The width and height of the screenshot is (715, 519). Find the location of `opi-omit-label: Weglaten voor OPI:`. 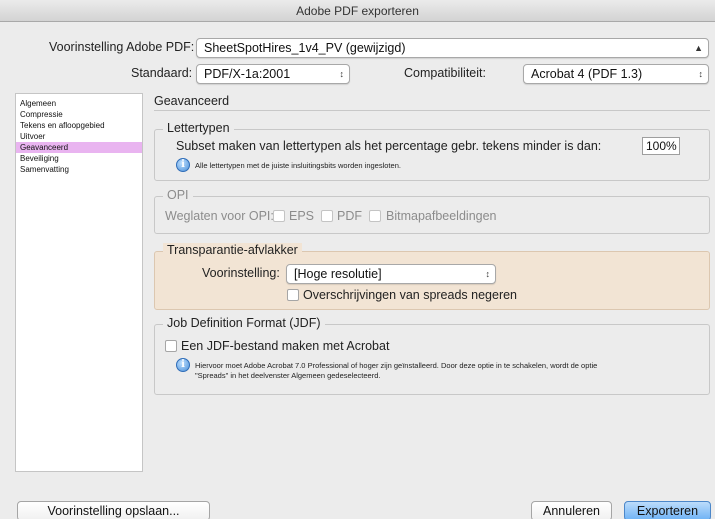

opi-omit-label: Weglaten voor OPI: is located at coordinates (219, 216).